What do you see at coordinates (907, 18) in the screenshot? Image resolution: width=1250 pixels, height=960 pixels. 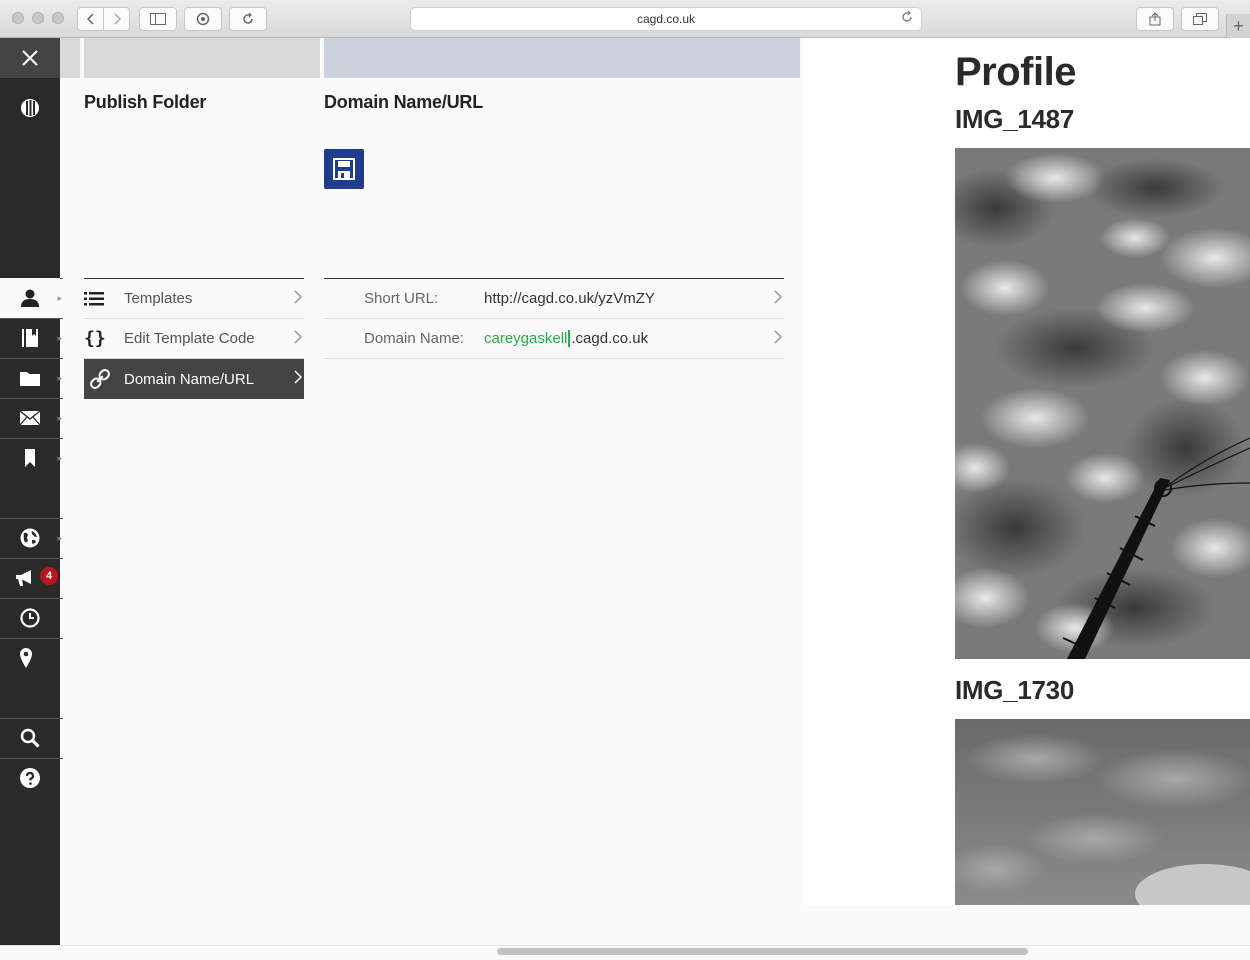 I see `reload-icon` at bounding box center [907, 18].